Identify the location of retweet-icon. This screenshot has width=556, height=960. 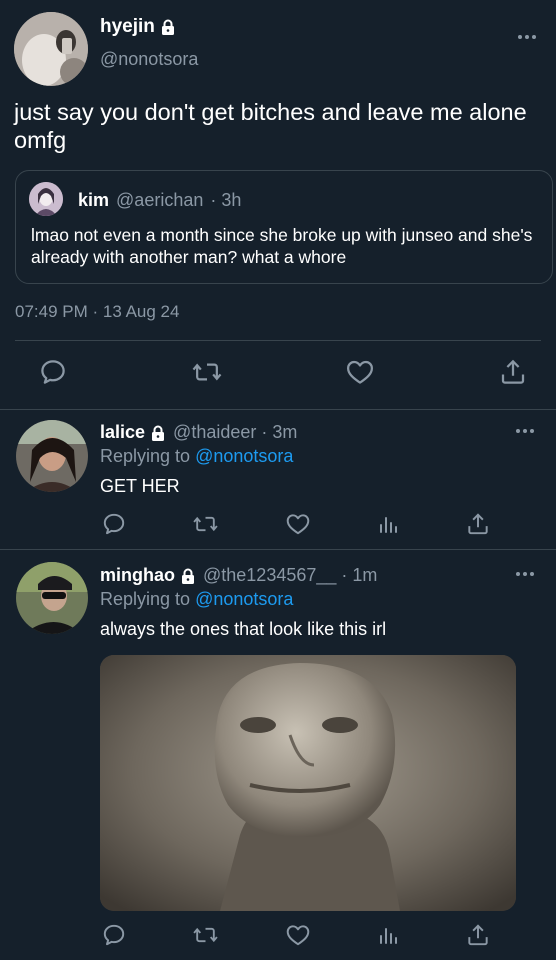
(205, 935).